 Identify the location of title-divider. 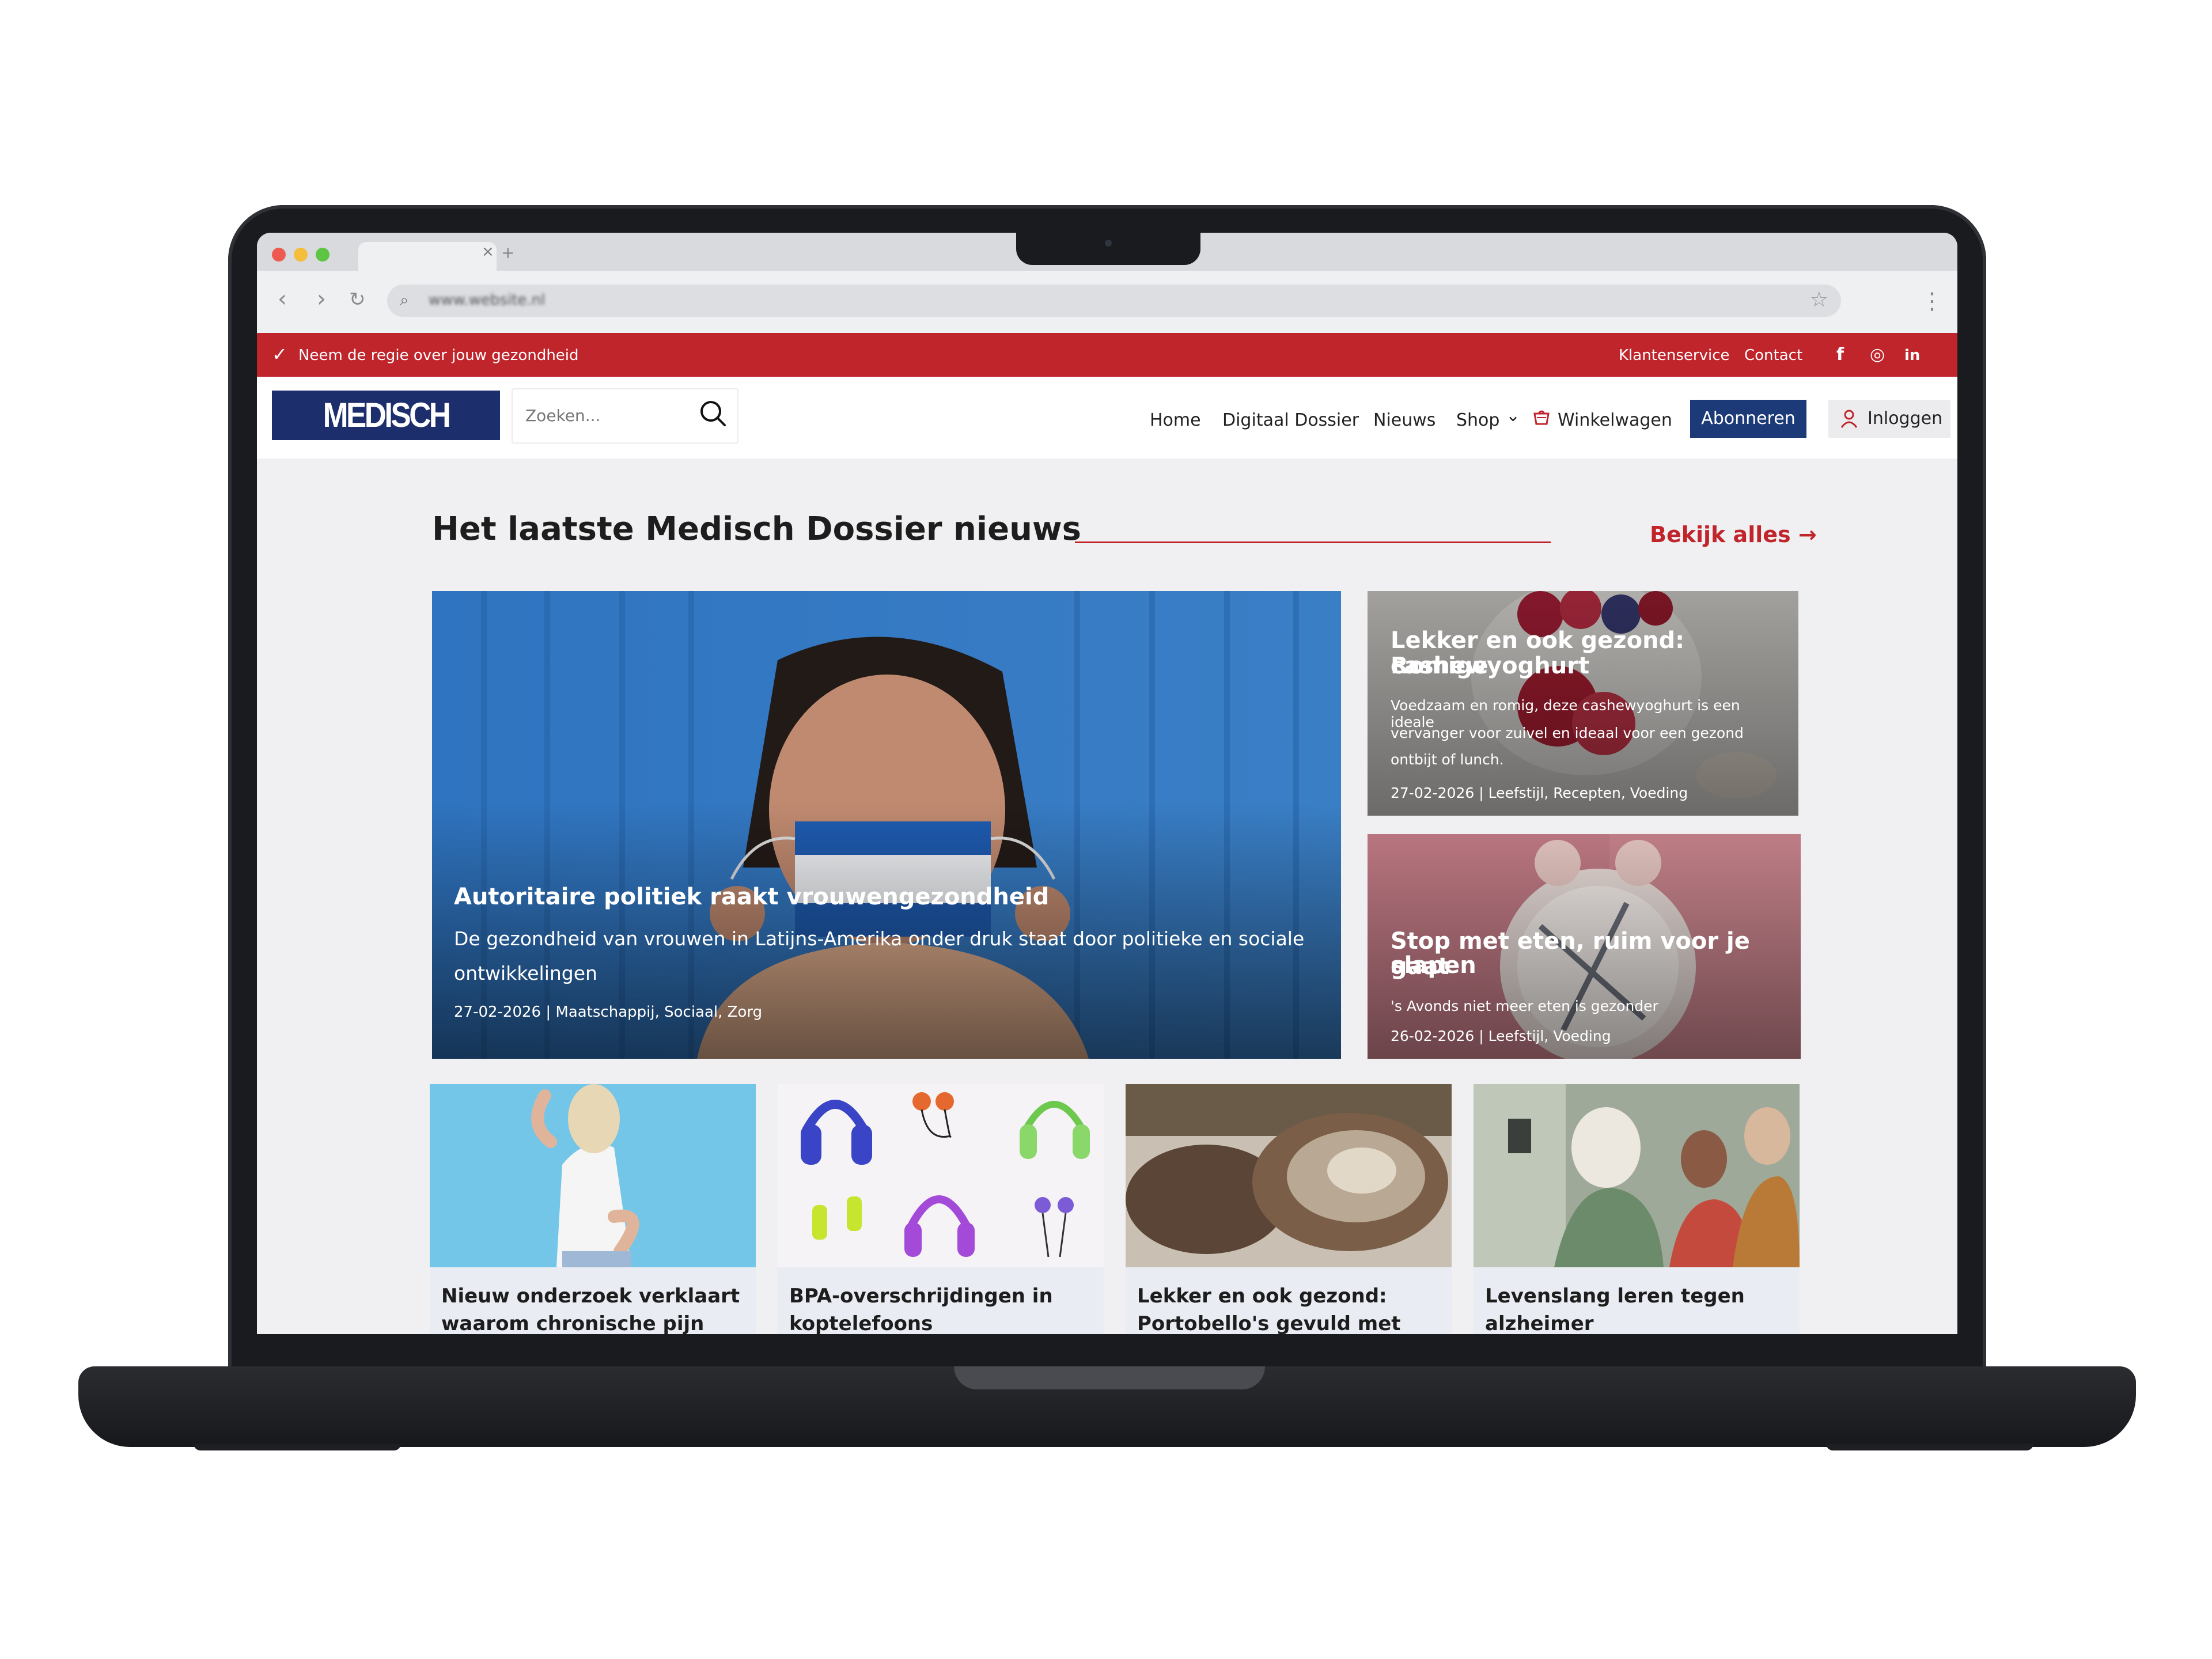
(1313, 542).